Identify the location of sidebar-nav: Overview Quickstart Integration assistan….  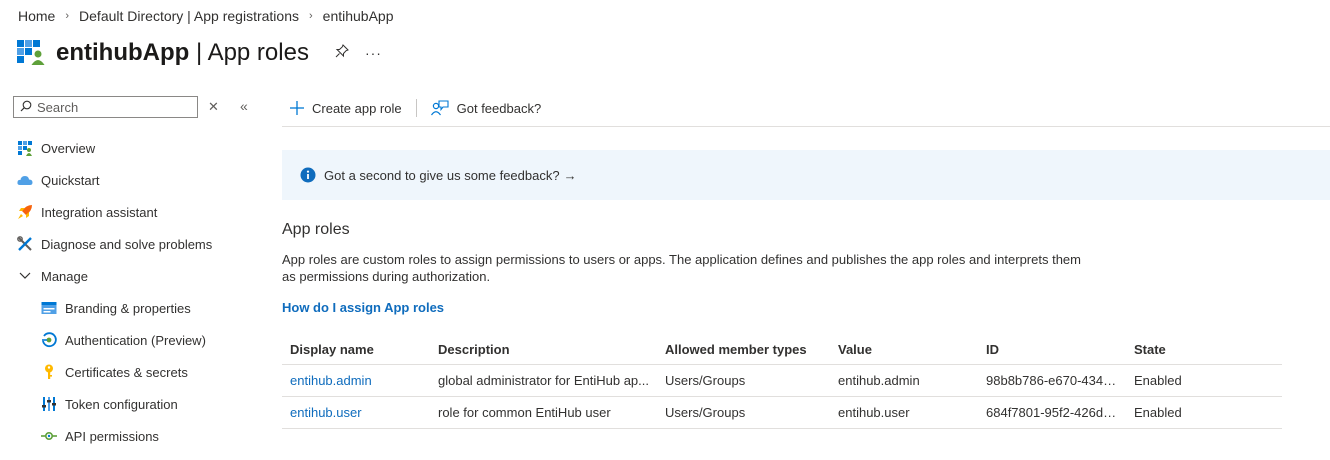
(141, 292).